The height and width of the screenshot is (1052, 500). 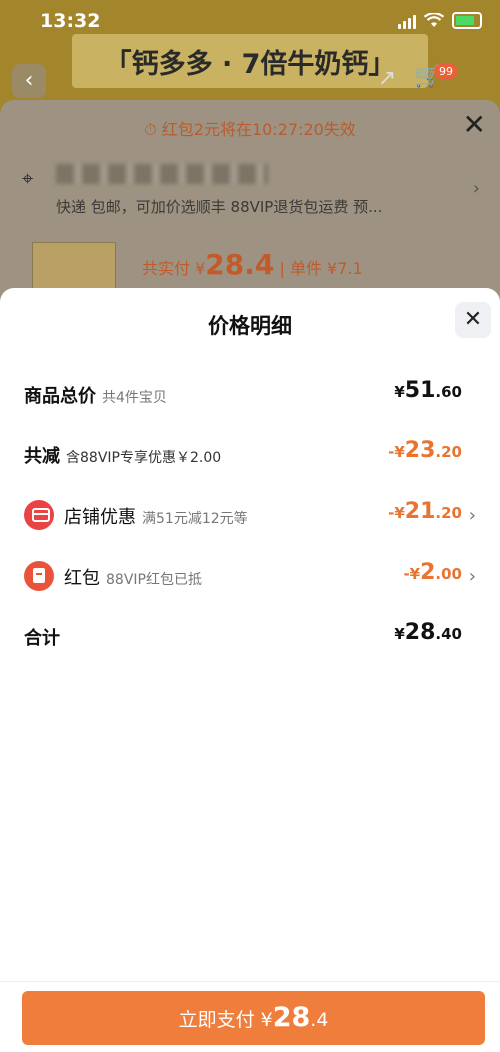 What do you see at coordinates (250, 22) in the screenshot?
I see `status-bar: 13:32` at bounding box center [250, 22].